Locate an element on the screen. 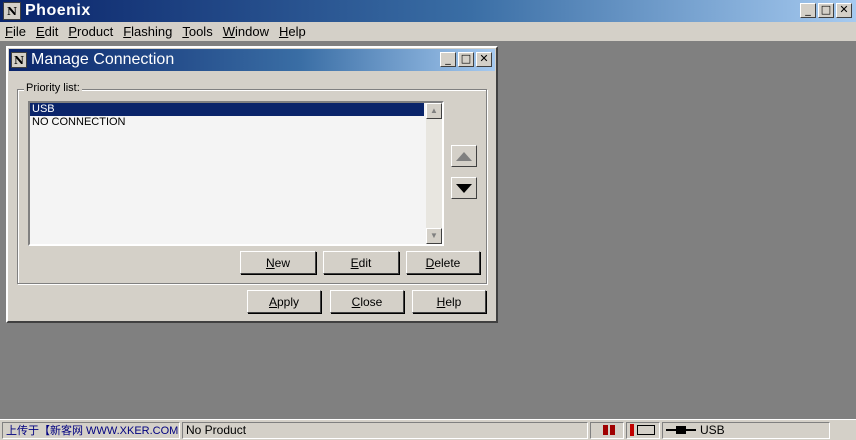 The width and height of the screenshot is (856, 440). new-button-label: New is located at coordinates (277, 262).